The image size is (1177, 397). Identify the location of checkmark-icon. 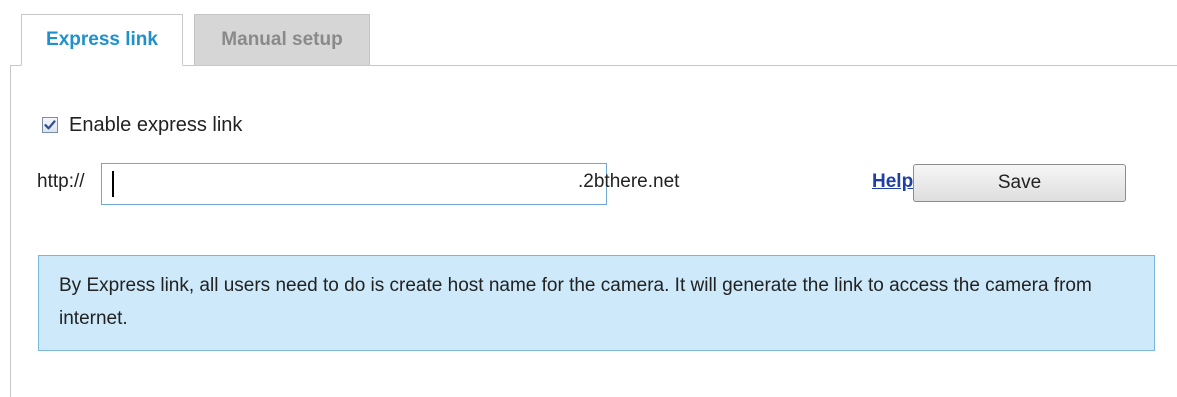
(50, 125).